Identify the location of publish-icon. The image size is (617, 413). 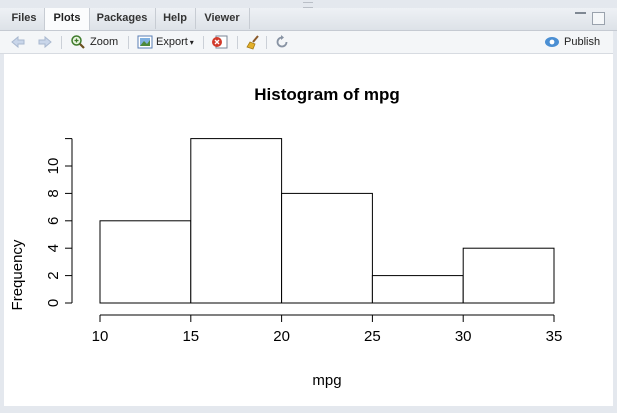
(552, 42).